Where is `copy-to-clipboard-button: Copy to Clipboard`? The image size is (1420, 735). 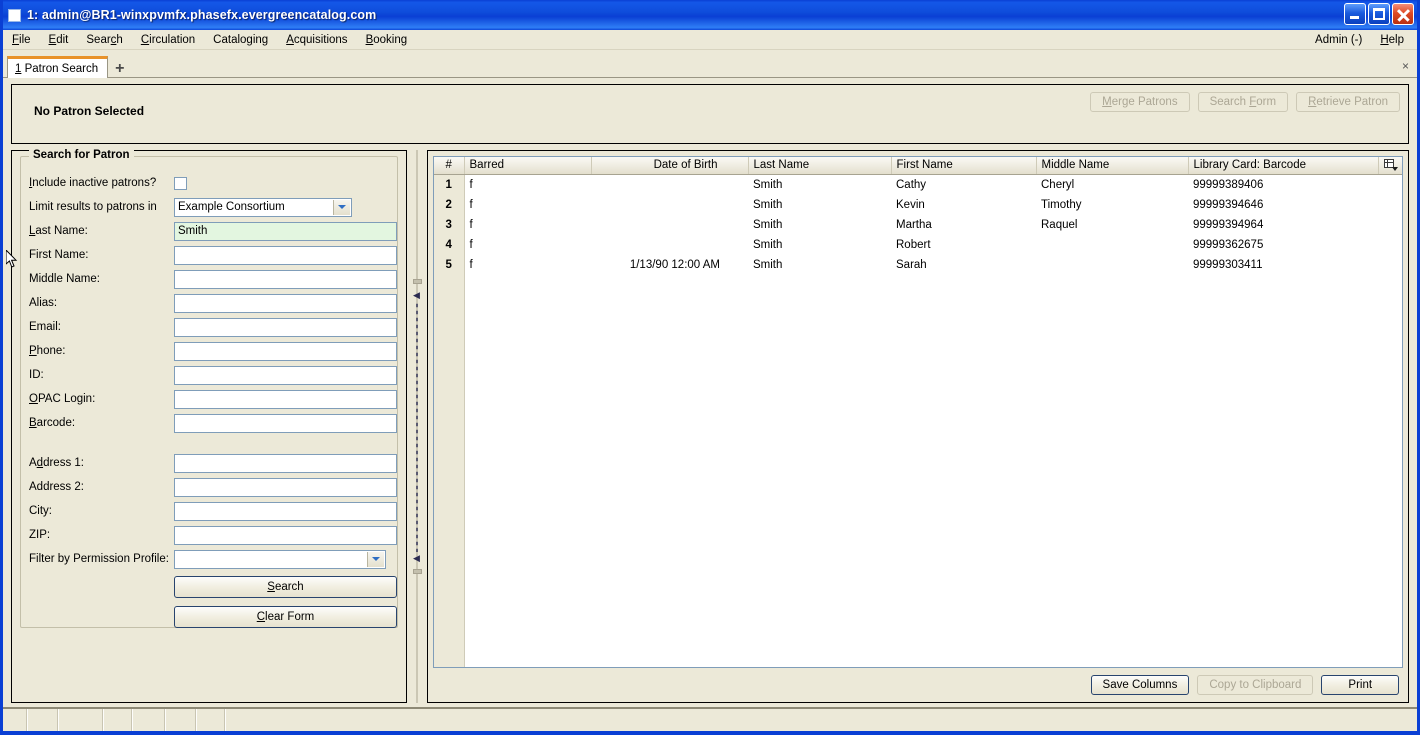 copy-to-clipboard-button: Copy to Clipboard is located at coordinates (1255, 685).